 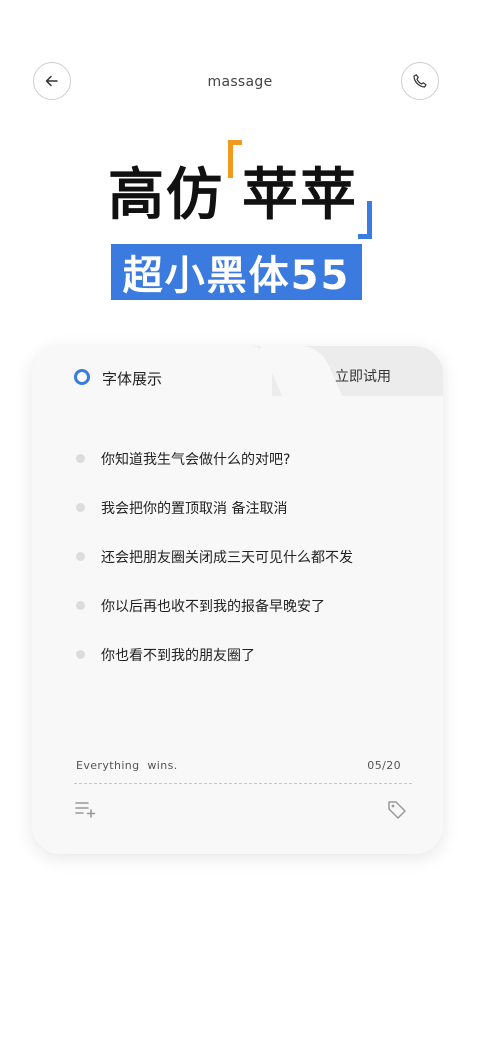 What do you see at coordinates (300, 195) in the screenshot?
I see `hero-title-highlight: 苹苹` at bounding box center [300, 195].